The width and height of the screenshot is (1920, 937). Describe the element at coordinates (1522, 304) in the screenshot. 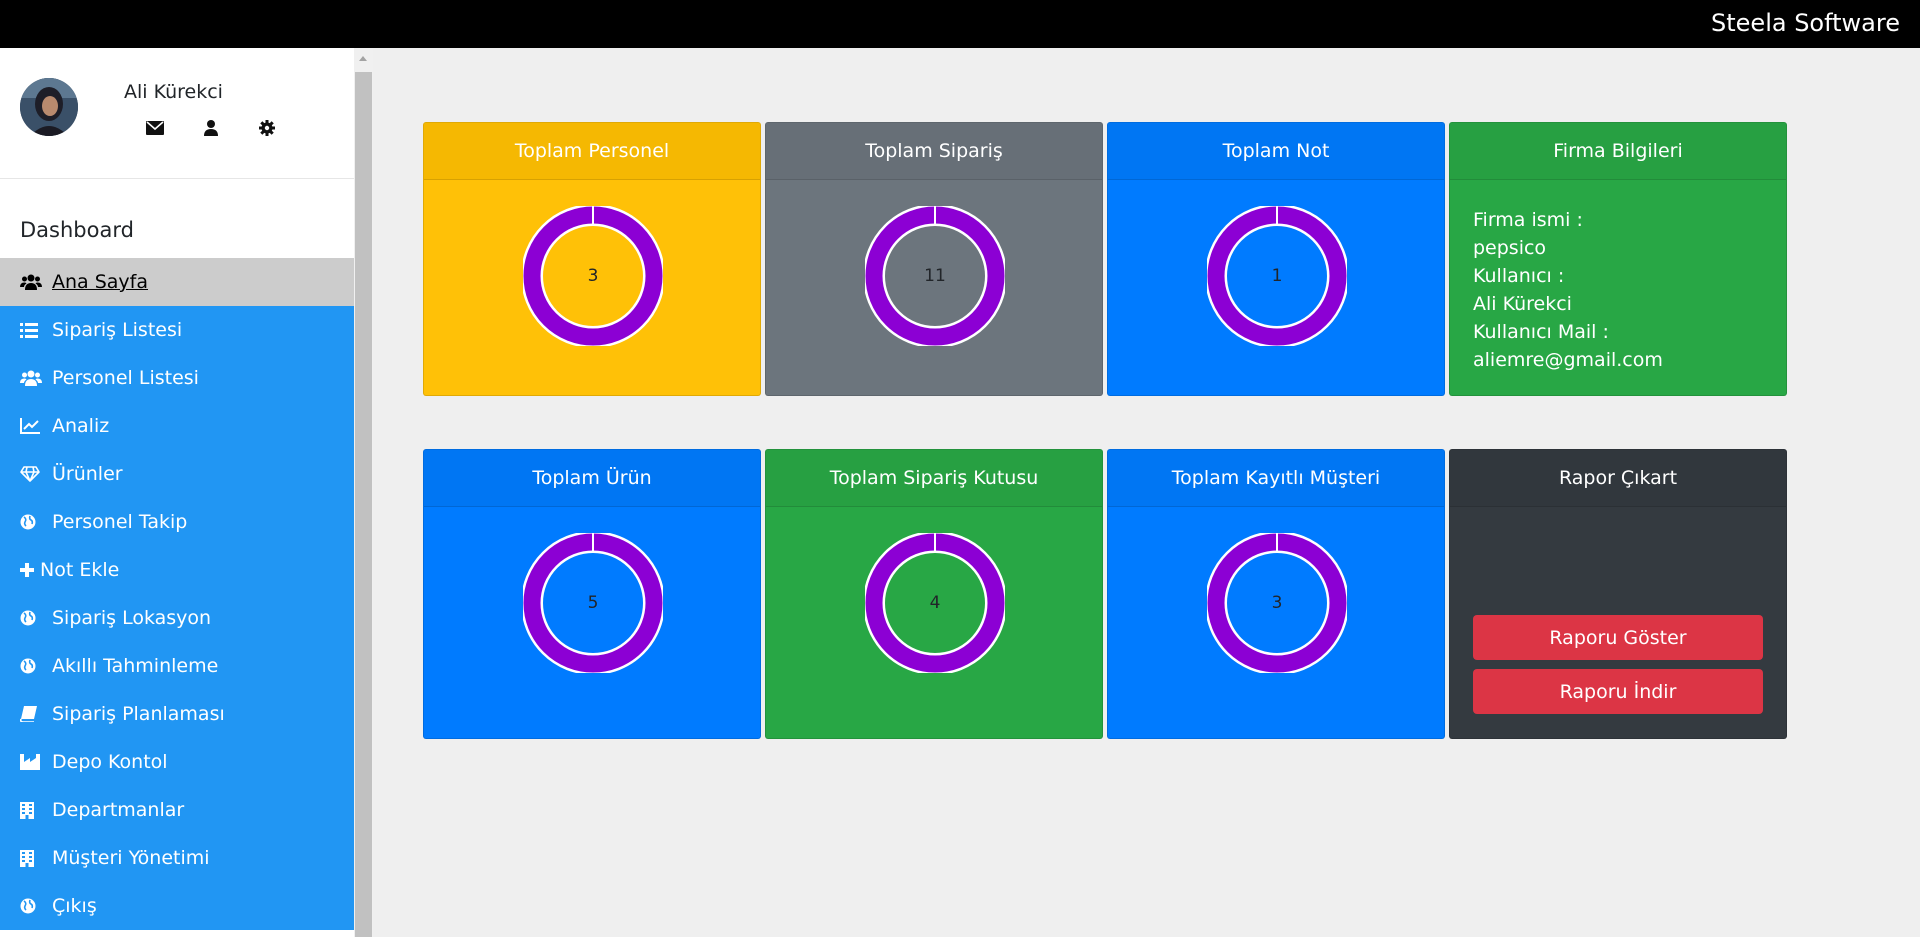

I see `user-value: Ali Kürekci` at that location.